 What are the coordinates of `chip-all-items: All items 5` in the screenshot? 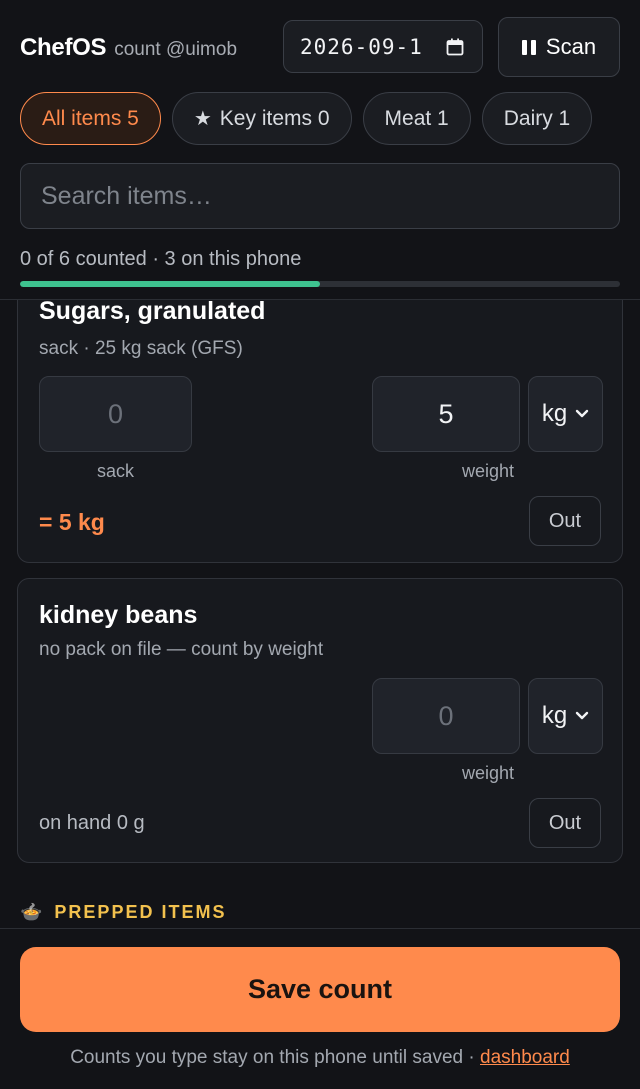 It's located at (90, 118).